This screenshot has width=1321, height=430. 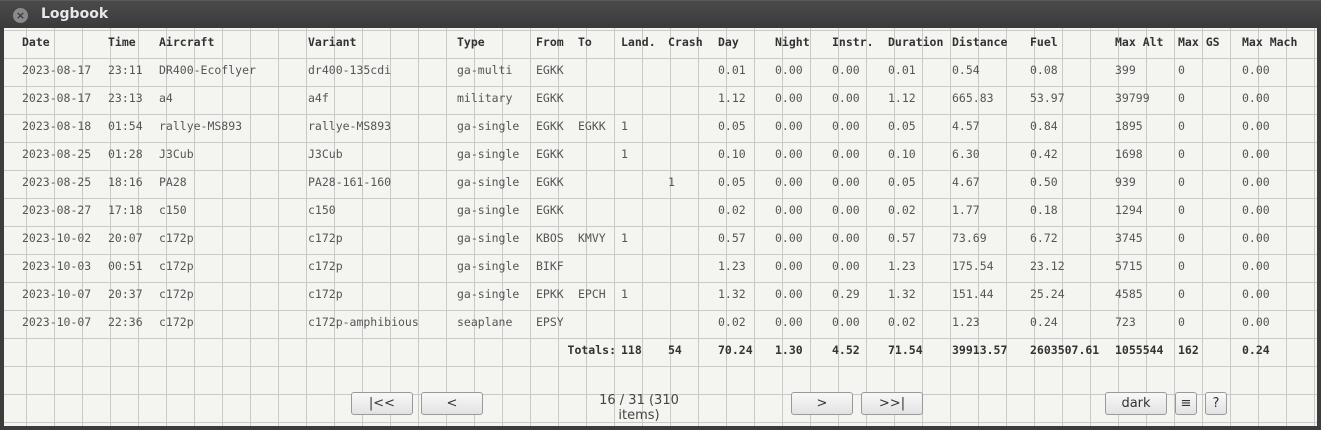 I want to click on cell-to: EGKK, so click(x=592, y=126).